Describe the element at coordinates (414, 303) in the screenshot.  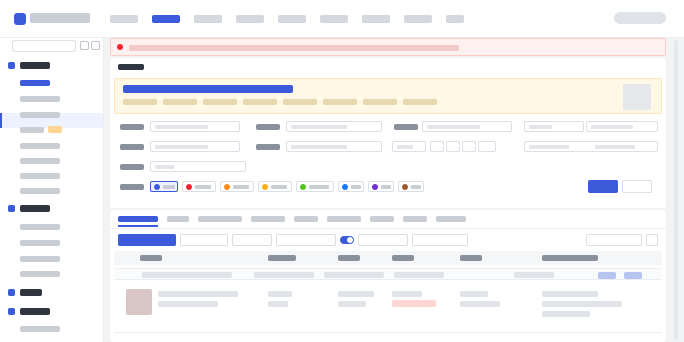
I see `status-badge` at that location.